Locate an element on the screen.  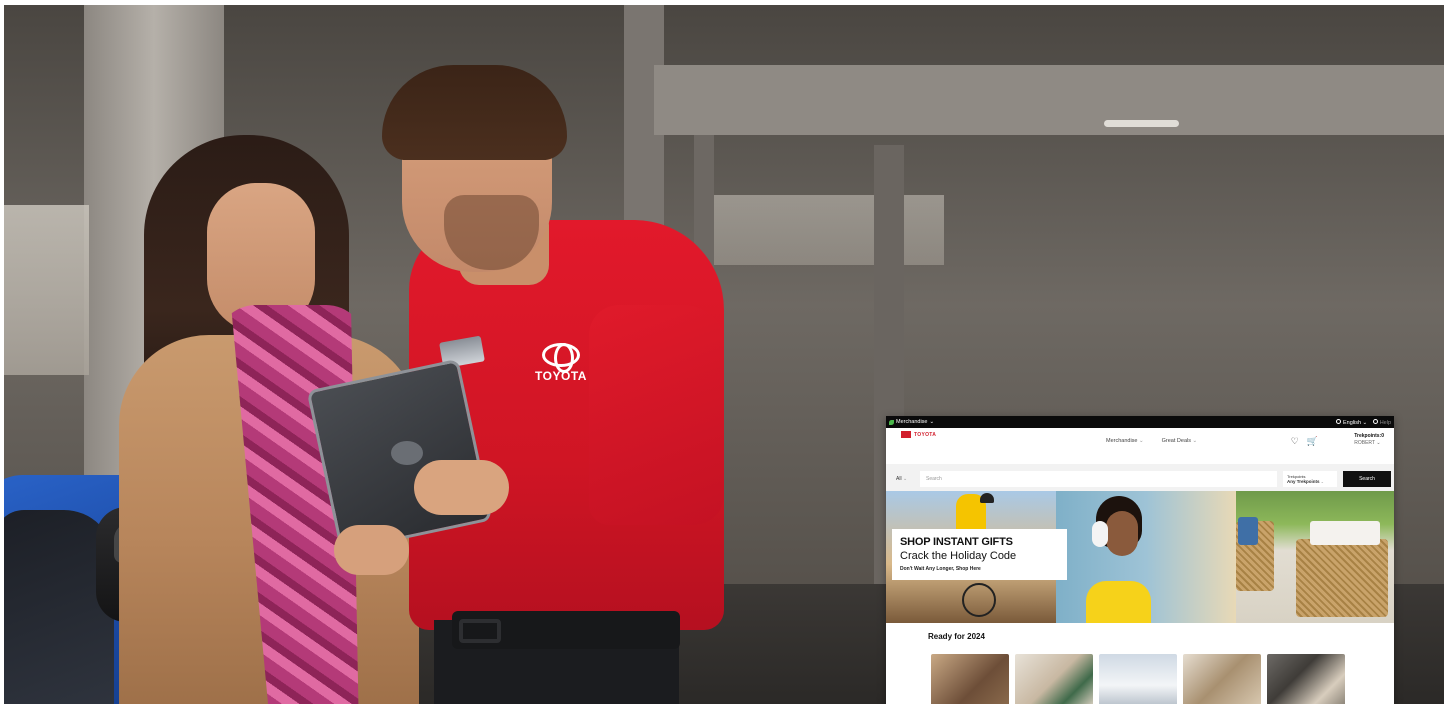
brand-logo: TOYOTA is located at coordinates (918, 434).